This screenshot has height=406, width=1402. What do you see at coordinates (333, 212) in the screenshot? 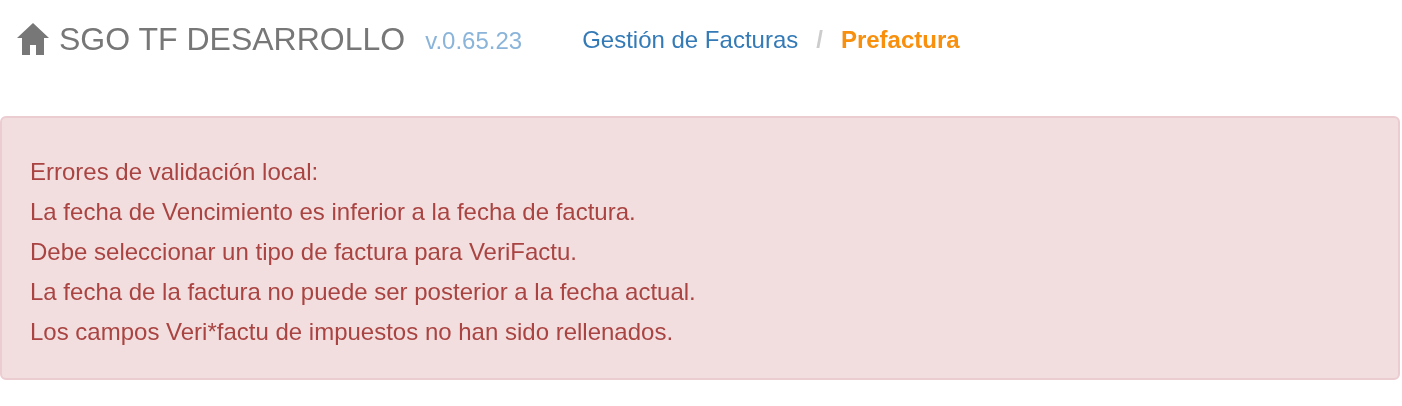
I see `error-message: La fecha de Vencimiento es inferior a la fecha de factura.` at bounding box center [333, 212].